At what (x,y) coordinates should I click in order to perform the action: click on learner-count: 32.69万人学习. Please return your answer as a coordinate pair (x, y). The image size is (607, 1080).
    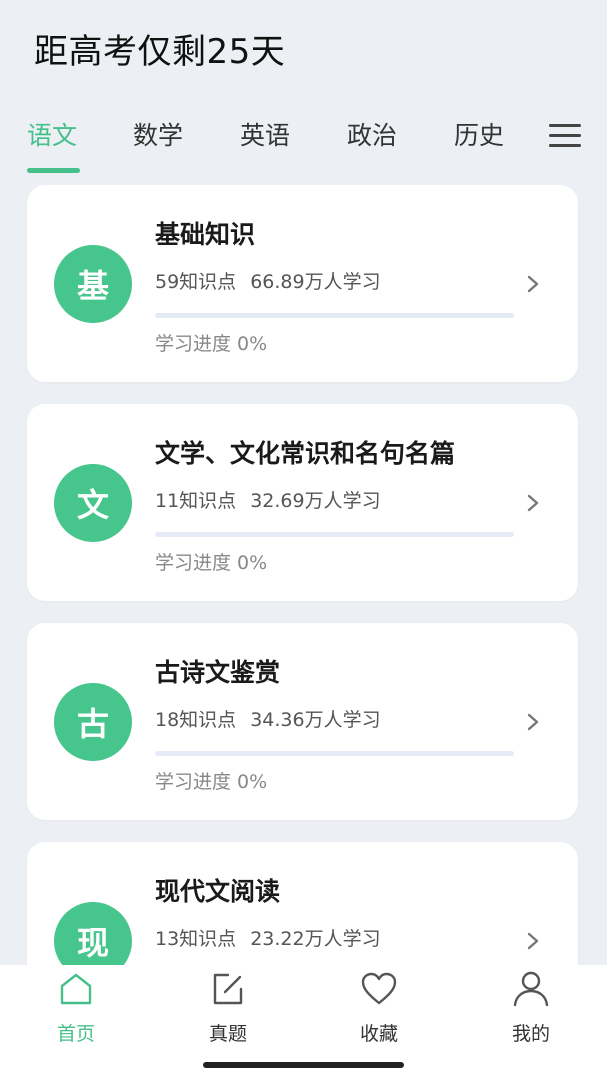
    Looking at the image, I should click on (315, 501).